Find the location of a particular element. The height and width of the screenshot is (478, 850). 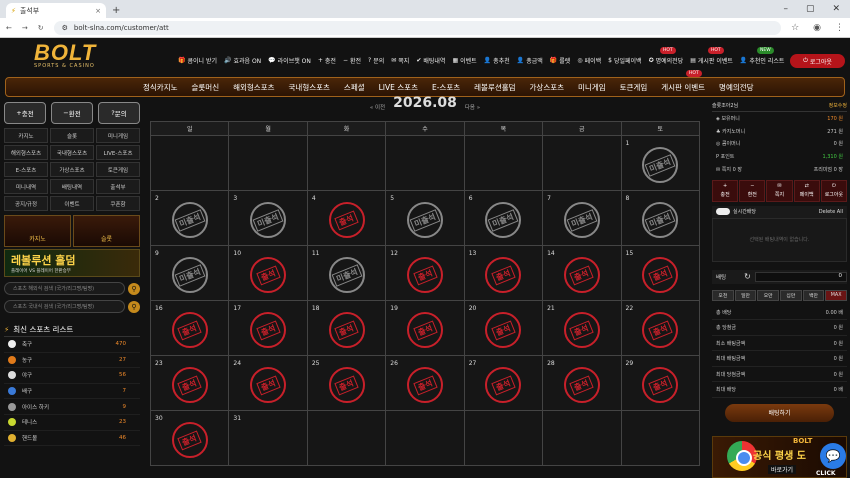

chat-bubble-icon: 💬 is located at coordinates (833, 456).